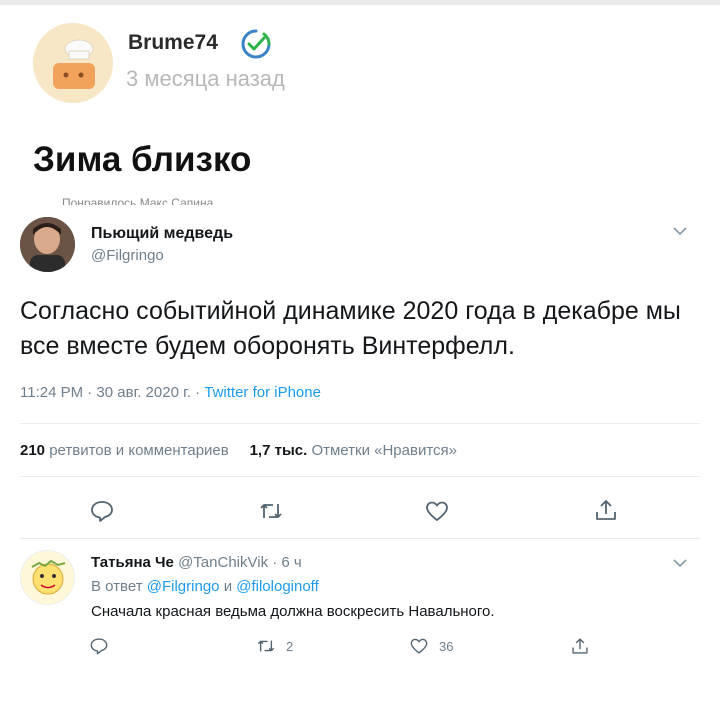 The height and width of the screenshot is (706, 720). What do you see at coordinates (173, 43) in the screenshot?
I see `author-name: Brume74` at bounding box center [173, 43].